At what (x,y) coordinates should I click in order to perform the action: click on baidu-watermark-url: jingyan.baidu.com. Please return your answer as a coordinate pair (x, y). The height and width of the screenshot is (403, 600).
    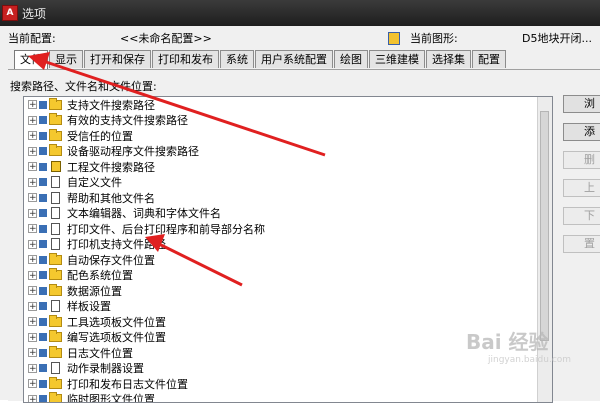
    Looking at the image, I should click on (529, 360).